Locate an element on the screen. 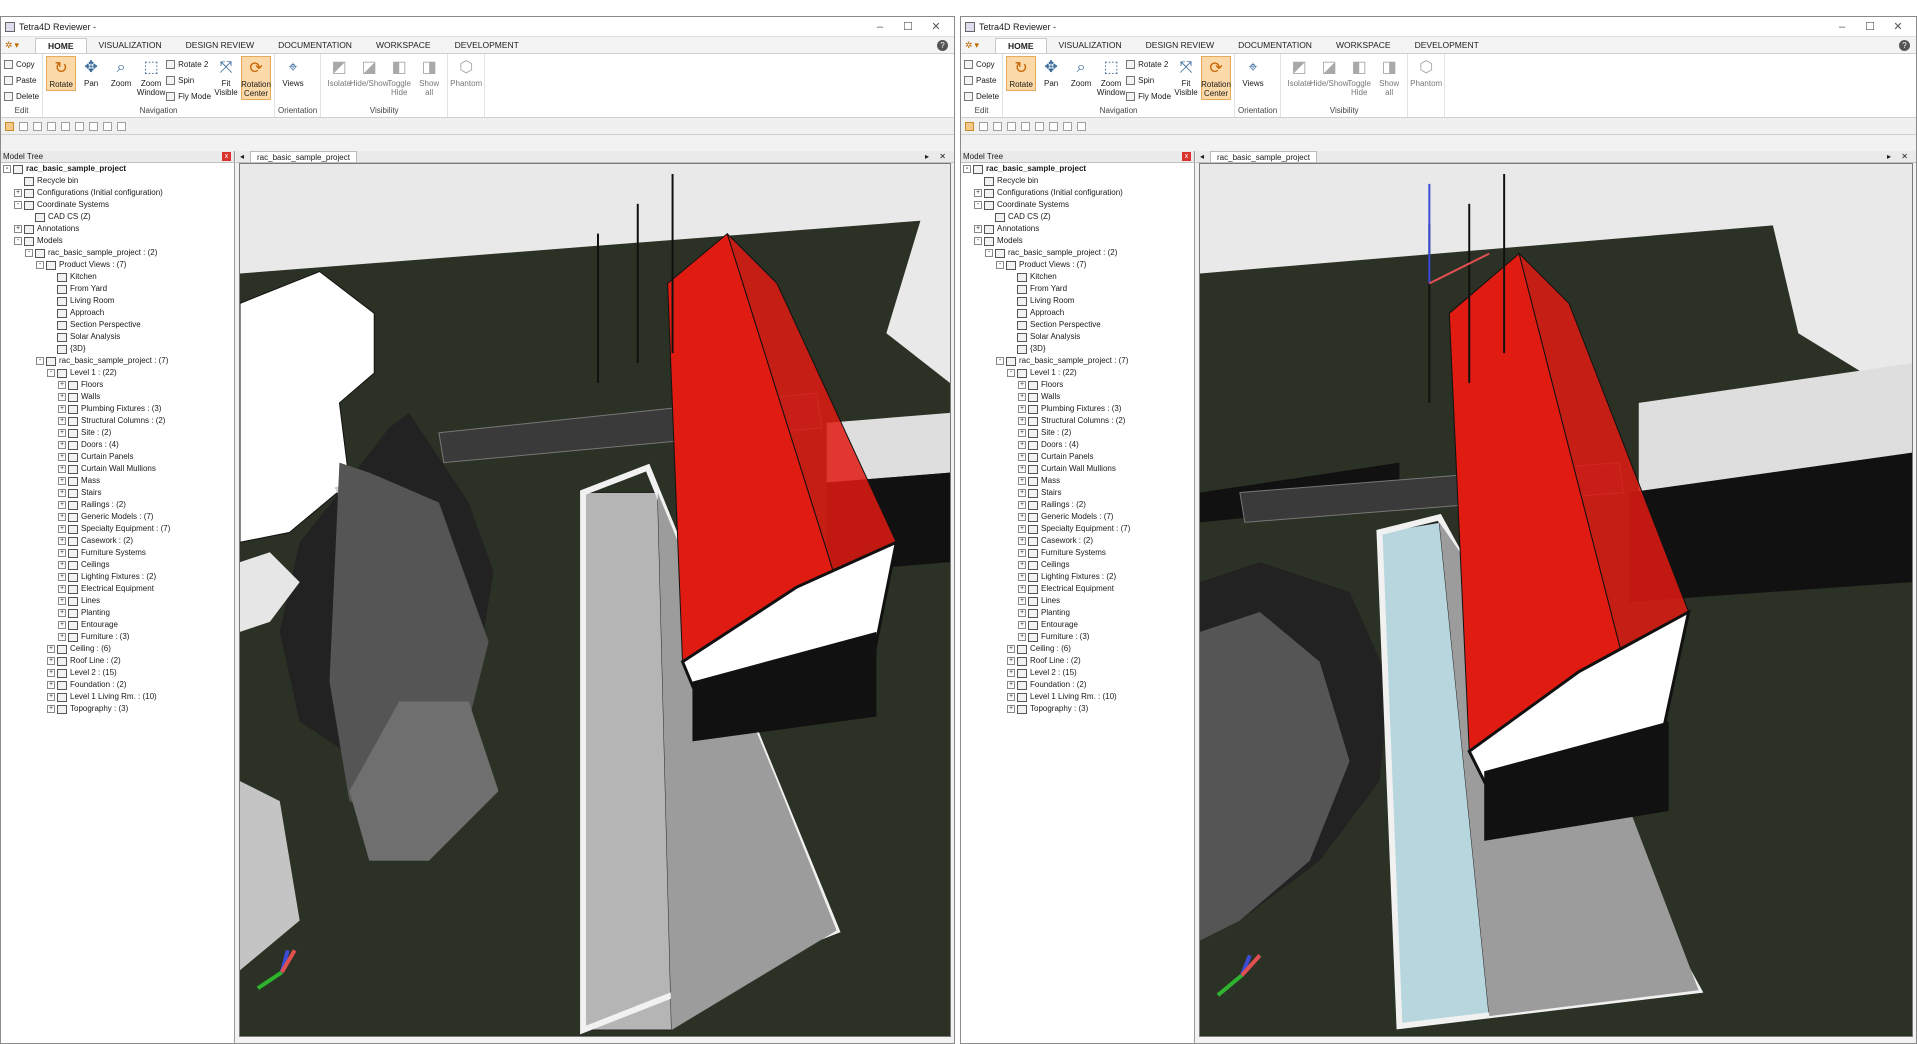 This screenshot has width=1917, height=1044. tree-node: - rac_basic_sample_project : (7) is located at coordinates (117, 361).